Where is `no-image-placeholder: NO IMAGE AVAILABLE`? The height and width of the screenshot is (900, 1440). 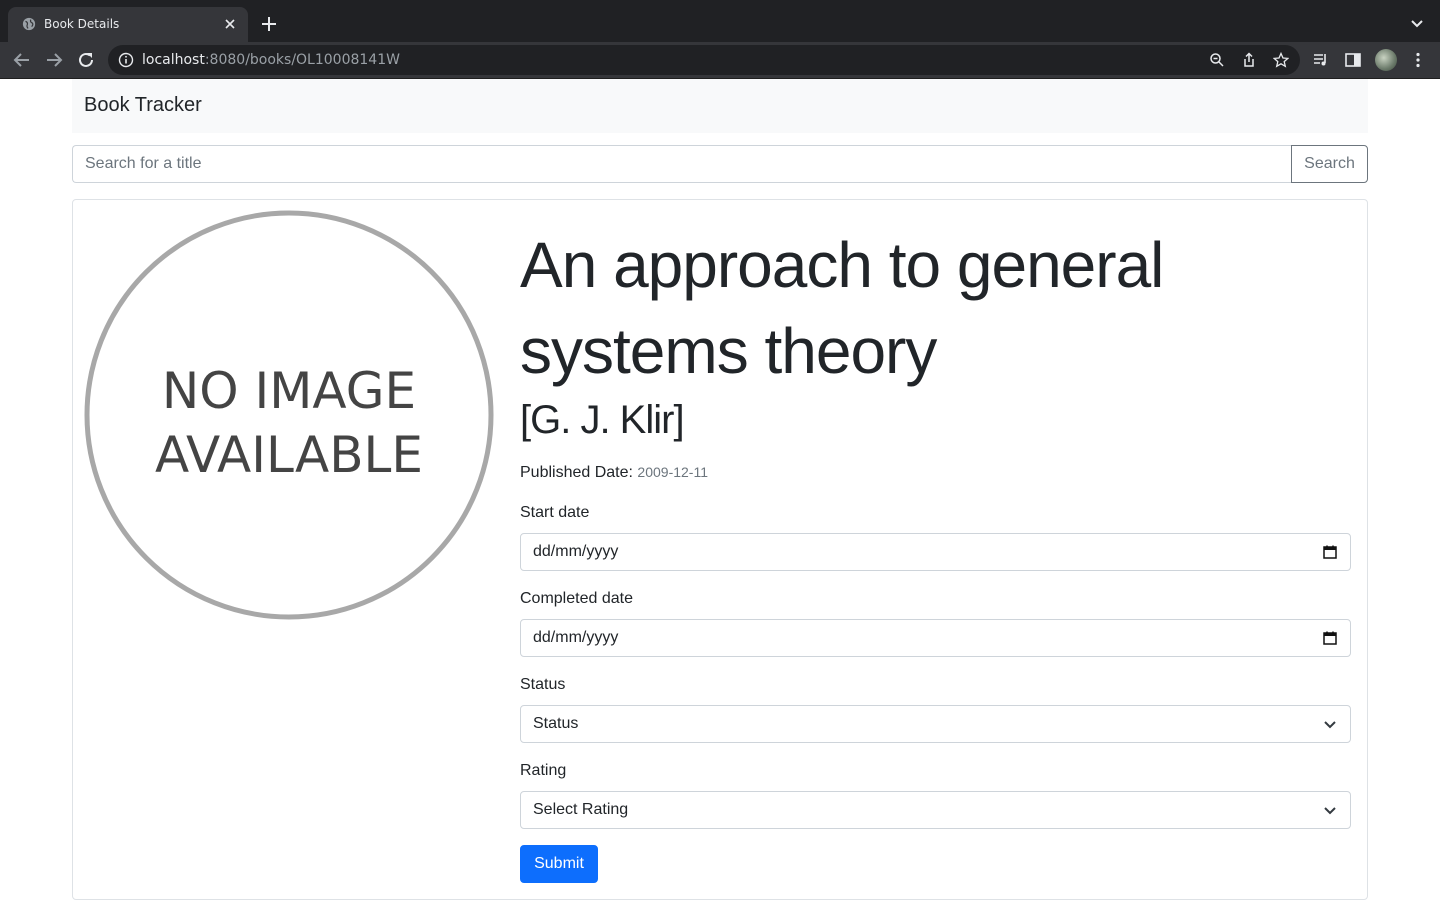 no-image-placeholder: NO IMAGE AVAILABLE is located at coordinates (289, 415).